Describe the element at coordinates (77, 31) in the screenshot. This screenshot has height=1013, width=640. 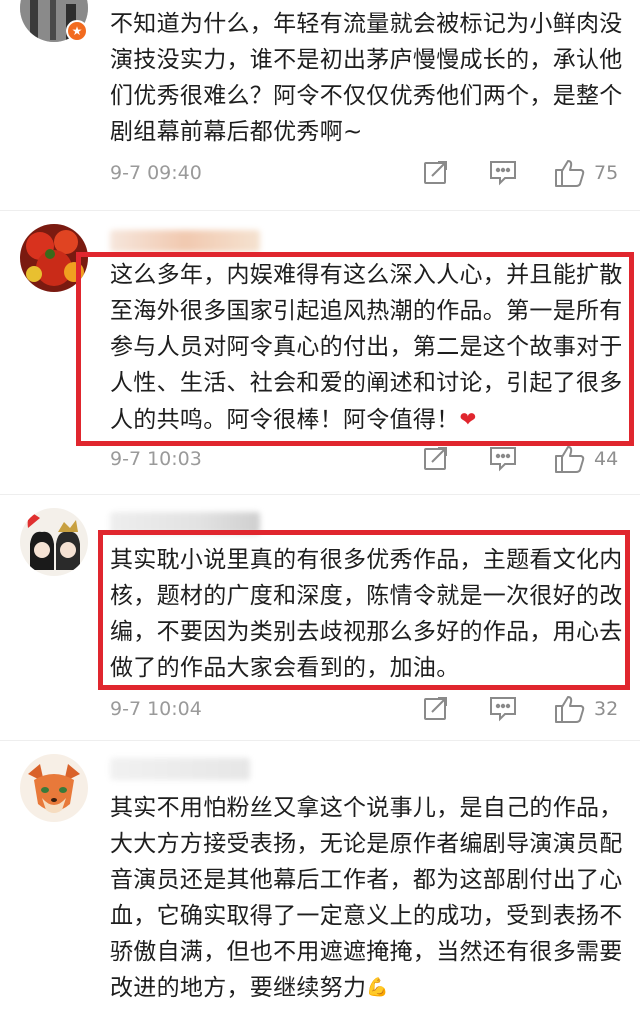
I see `verified-badge-icon: ★` at that location.